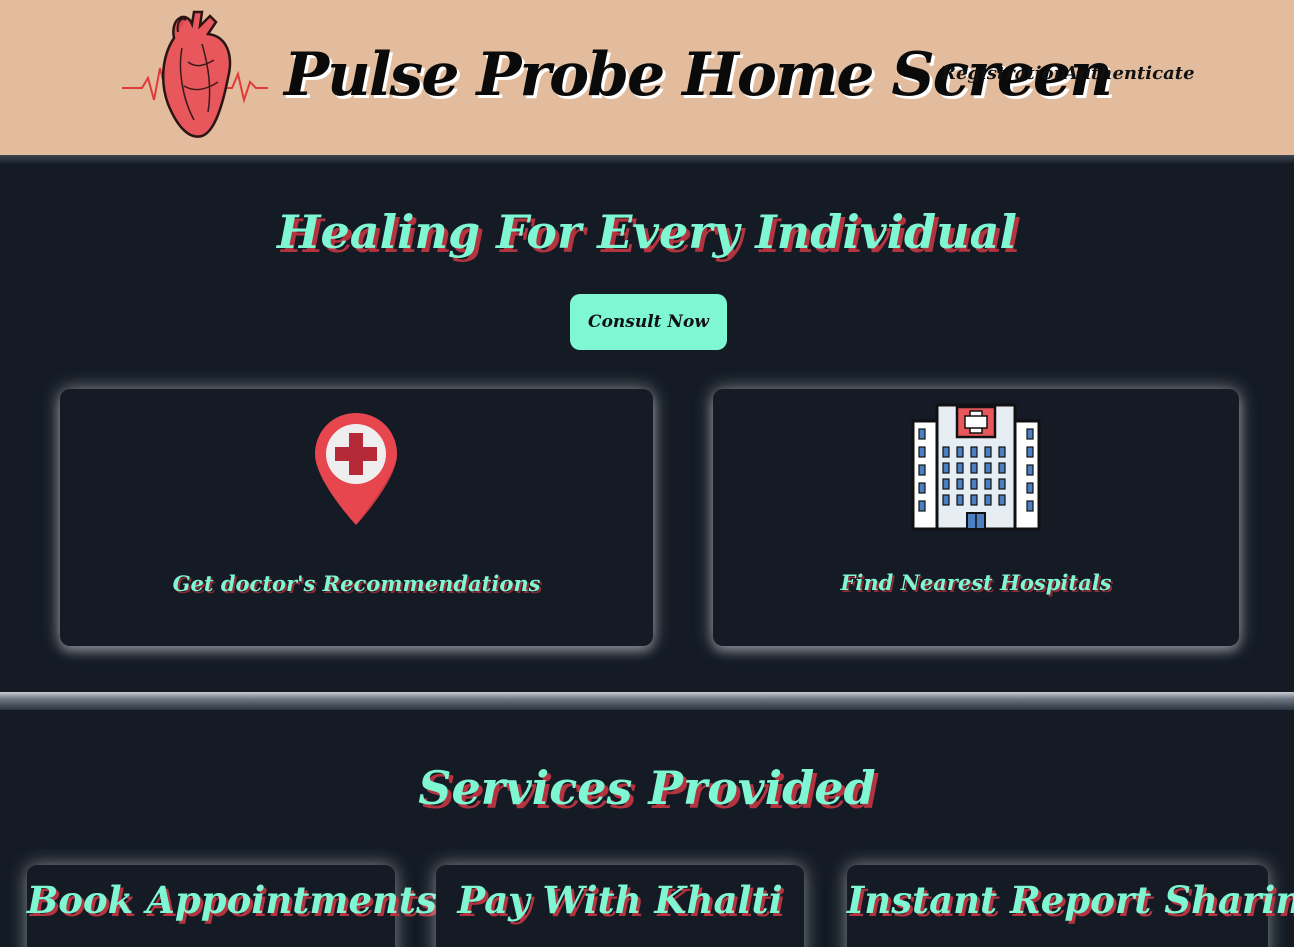  I want to click on anatomical-heart-icon, so click(195, 74).